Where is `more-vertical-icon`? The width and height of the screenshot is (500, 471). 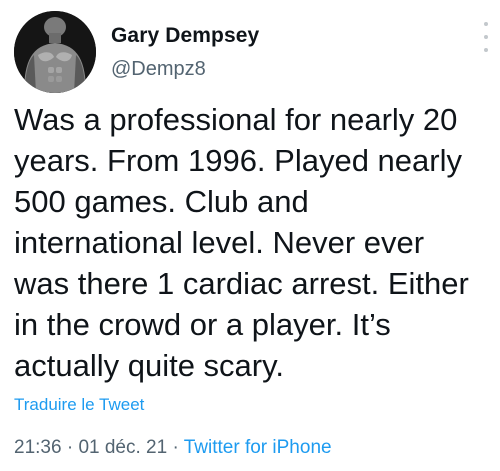
more-vertical-icon is located at coordinates (486, 37).